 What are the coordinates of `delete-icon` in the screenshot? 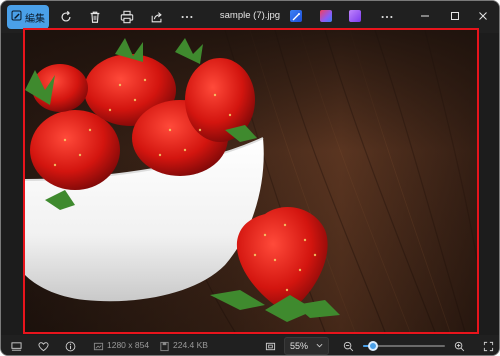 It's located at (95, 17).